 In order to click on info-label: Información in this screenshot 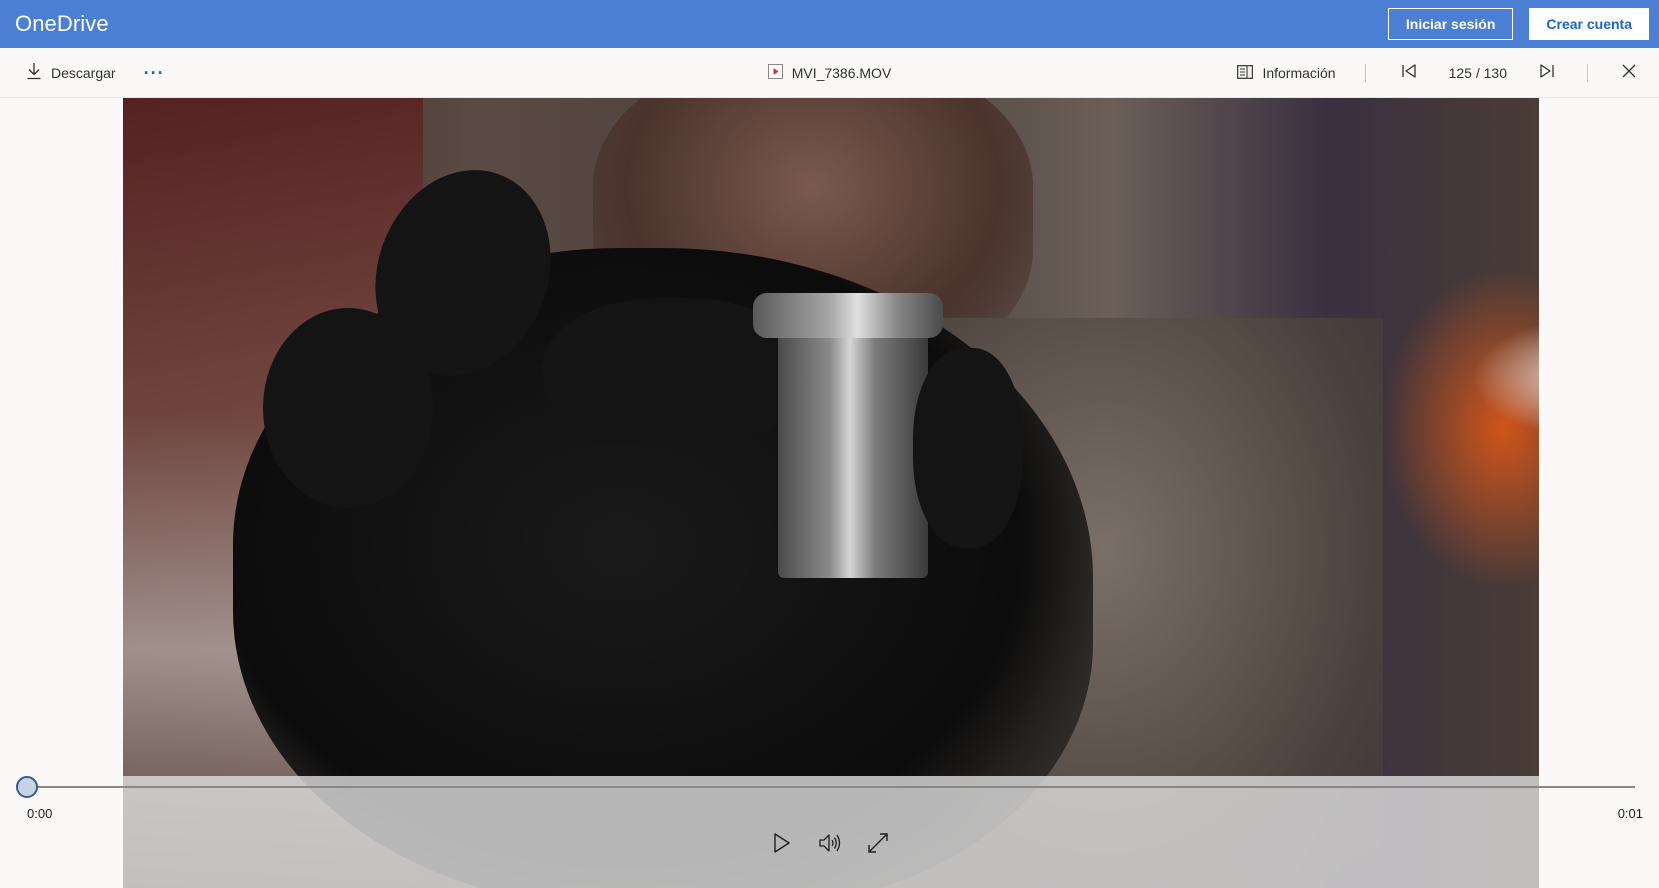, I will do `click(1299, 73)`.